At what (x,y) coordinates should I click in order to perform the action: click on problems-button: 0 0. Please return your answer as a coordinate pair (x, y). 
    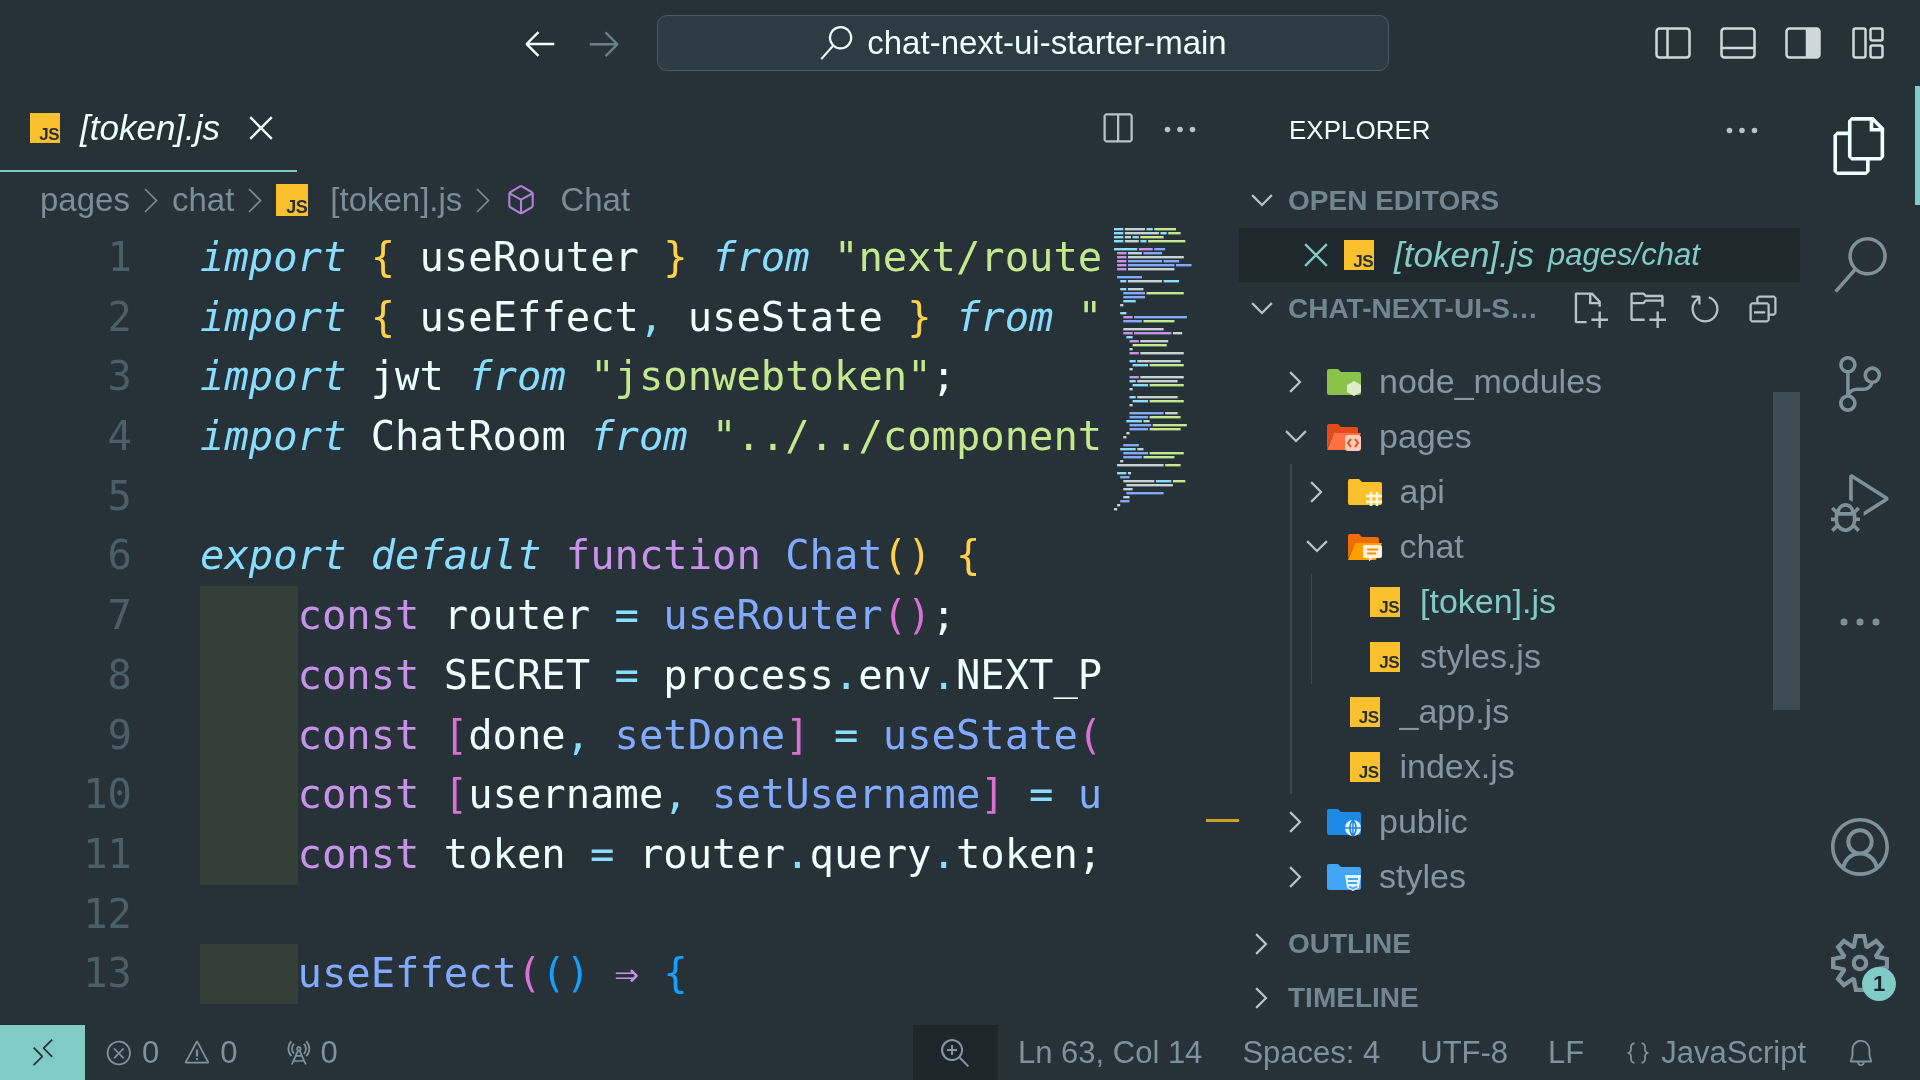
    Looking at the image, I should click on (171, 1052).